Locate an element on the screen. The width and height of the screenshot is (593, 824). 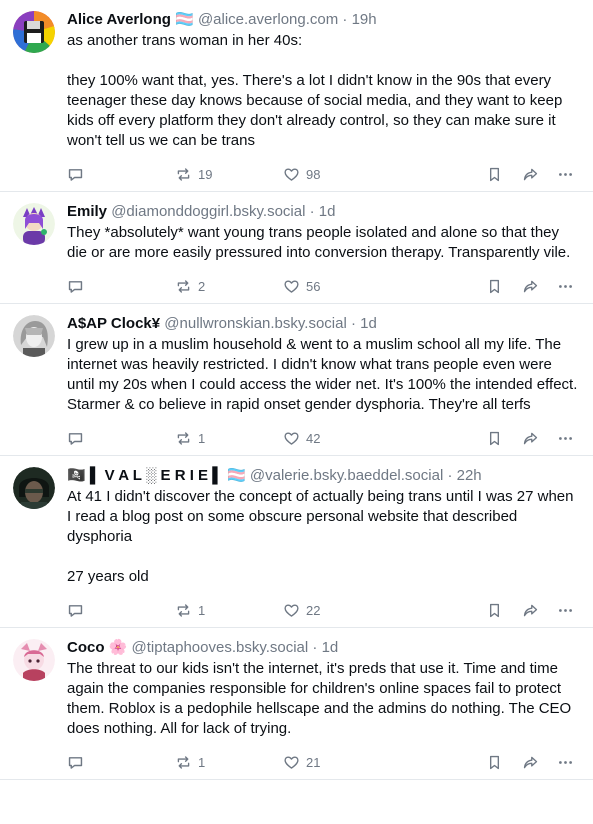
like-count: 98 is located at coordinates (313, 174).